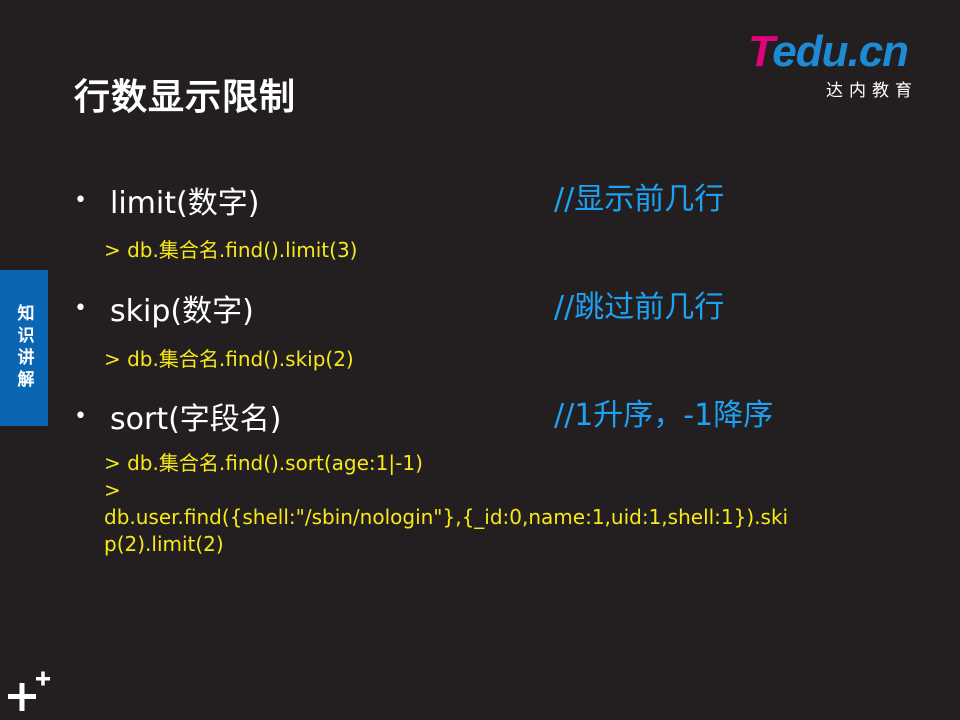 The width and height of the screenshot is (960, 720). I want to click on slide-title: 行数显示限制, so click(185, 97).